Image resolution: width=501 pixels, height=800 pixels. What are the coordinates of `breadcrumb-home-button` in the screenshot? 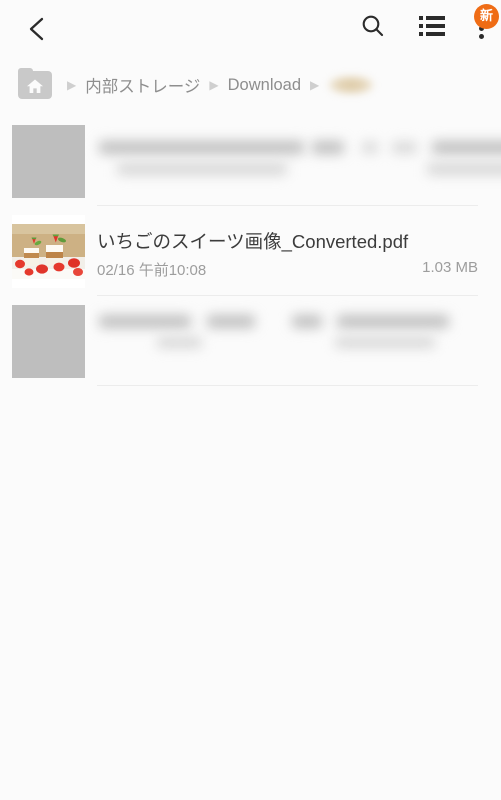 It's located at (35, 83).